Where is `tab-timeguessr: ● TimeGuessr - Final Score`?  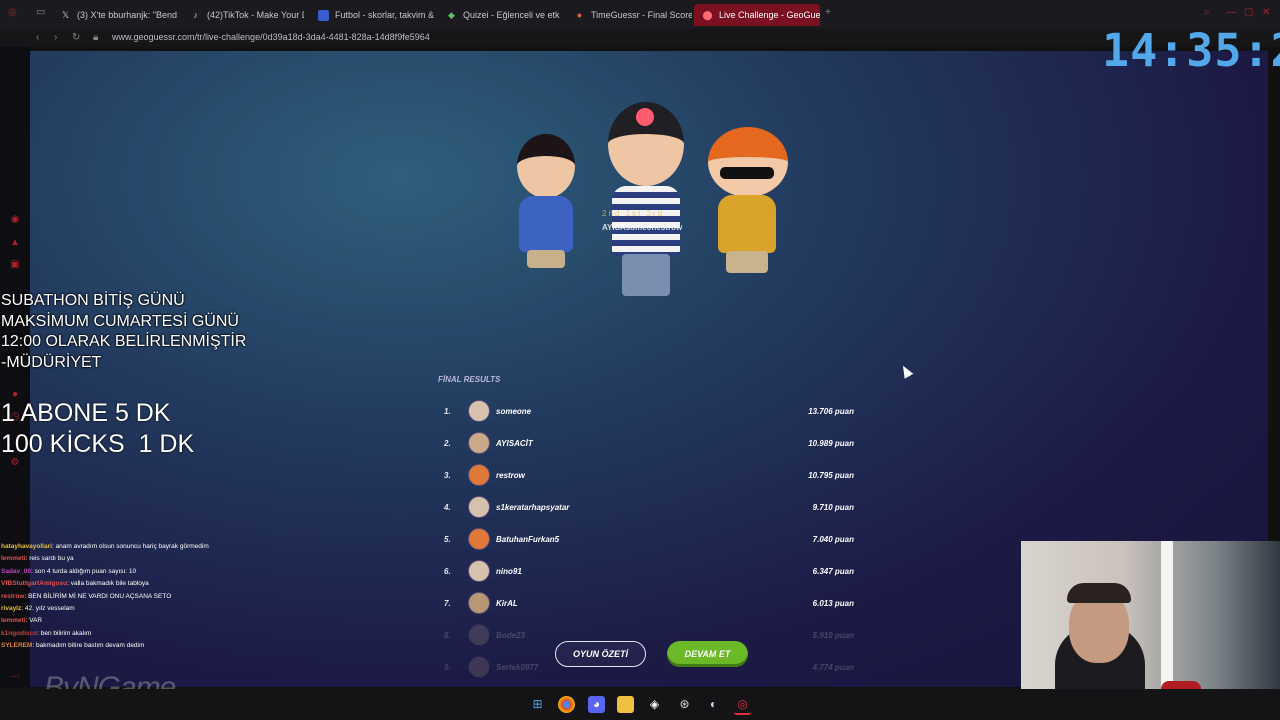 tab-timeguessr: ● TimeGuessr - Final Score is located at coordinates (629, 15).